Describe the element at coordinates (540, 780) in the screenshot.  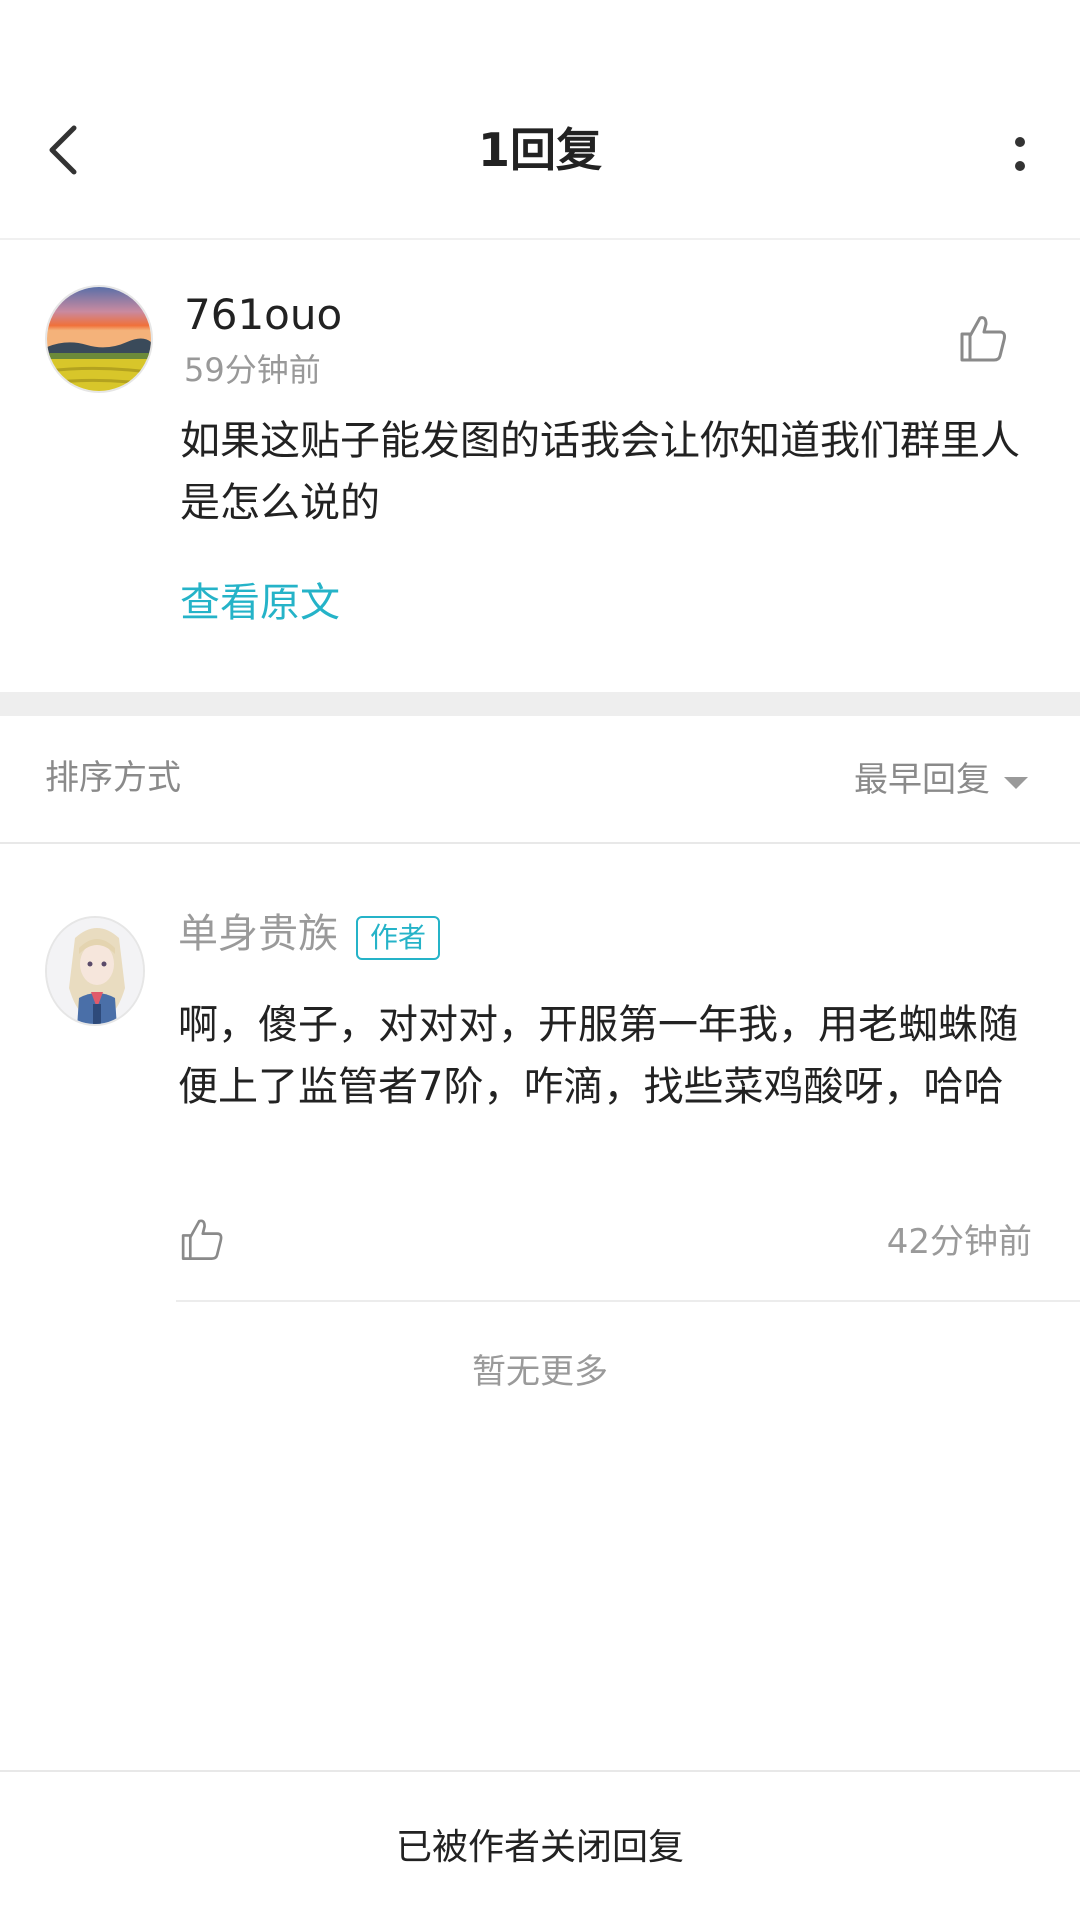
I see `sort-bar: 排序方式 最早回复` at that location.